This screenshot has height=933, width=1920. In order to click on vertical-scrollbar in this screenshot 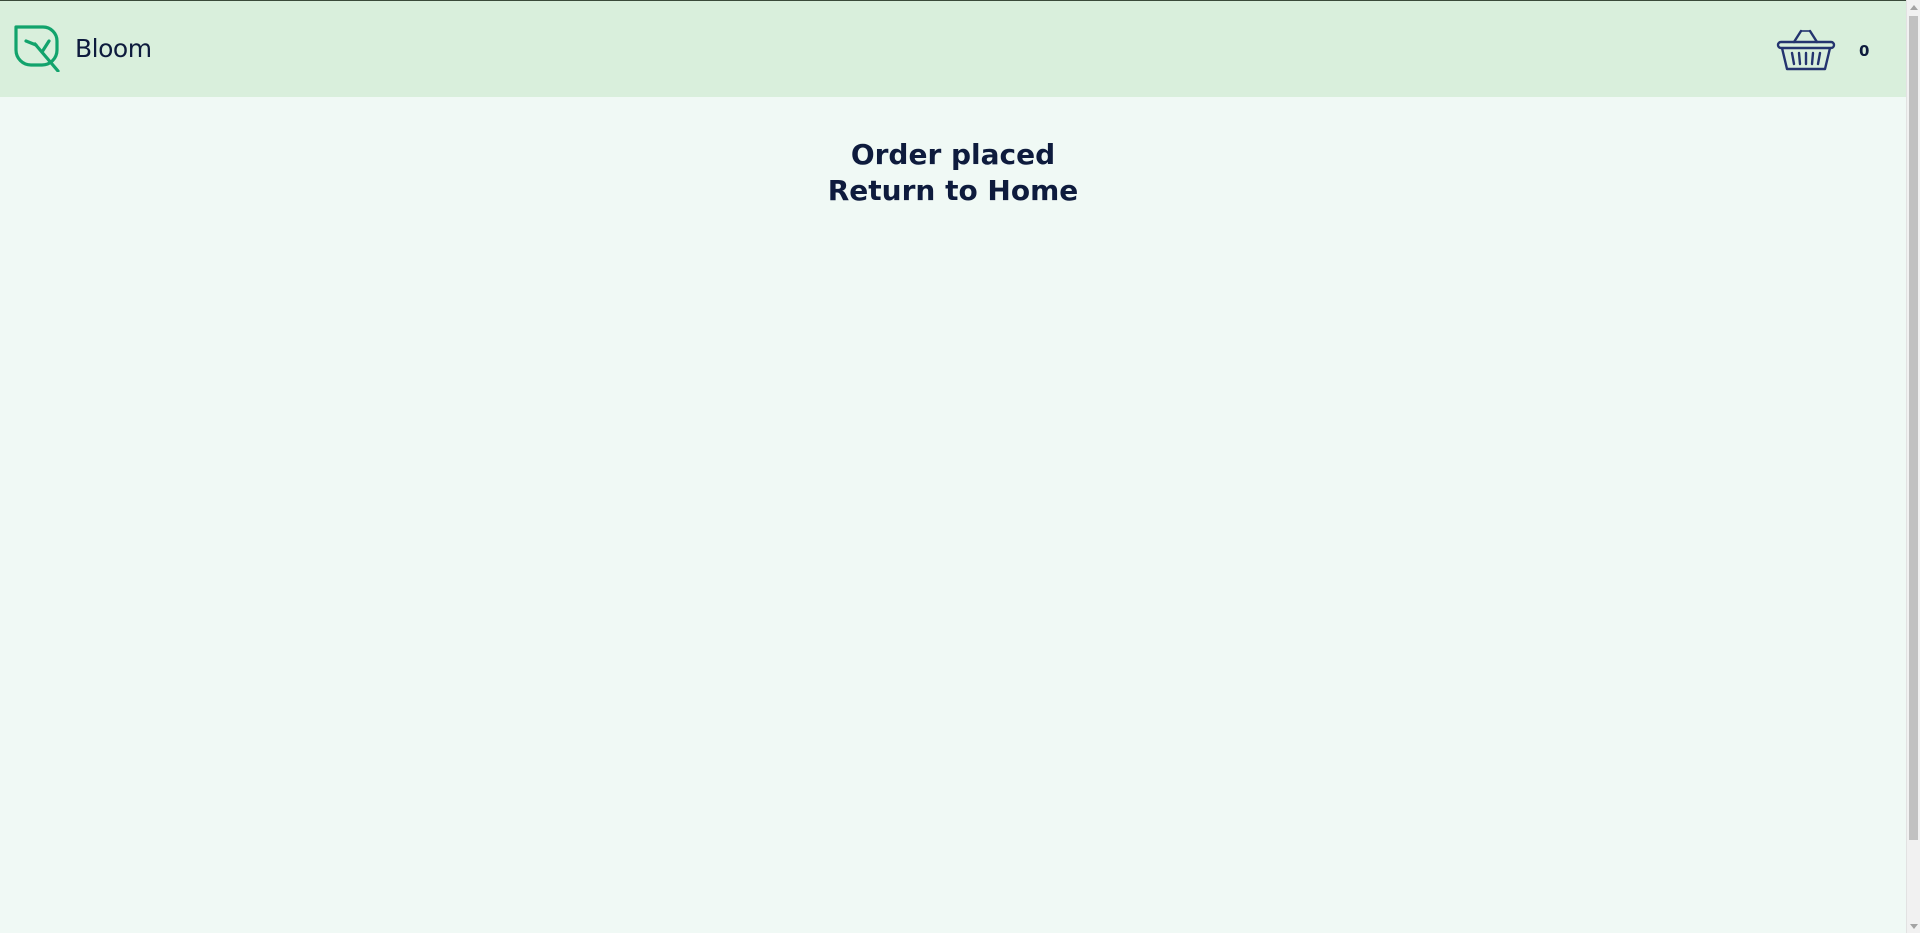, I will do `click(1913, 466)`.